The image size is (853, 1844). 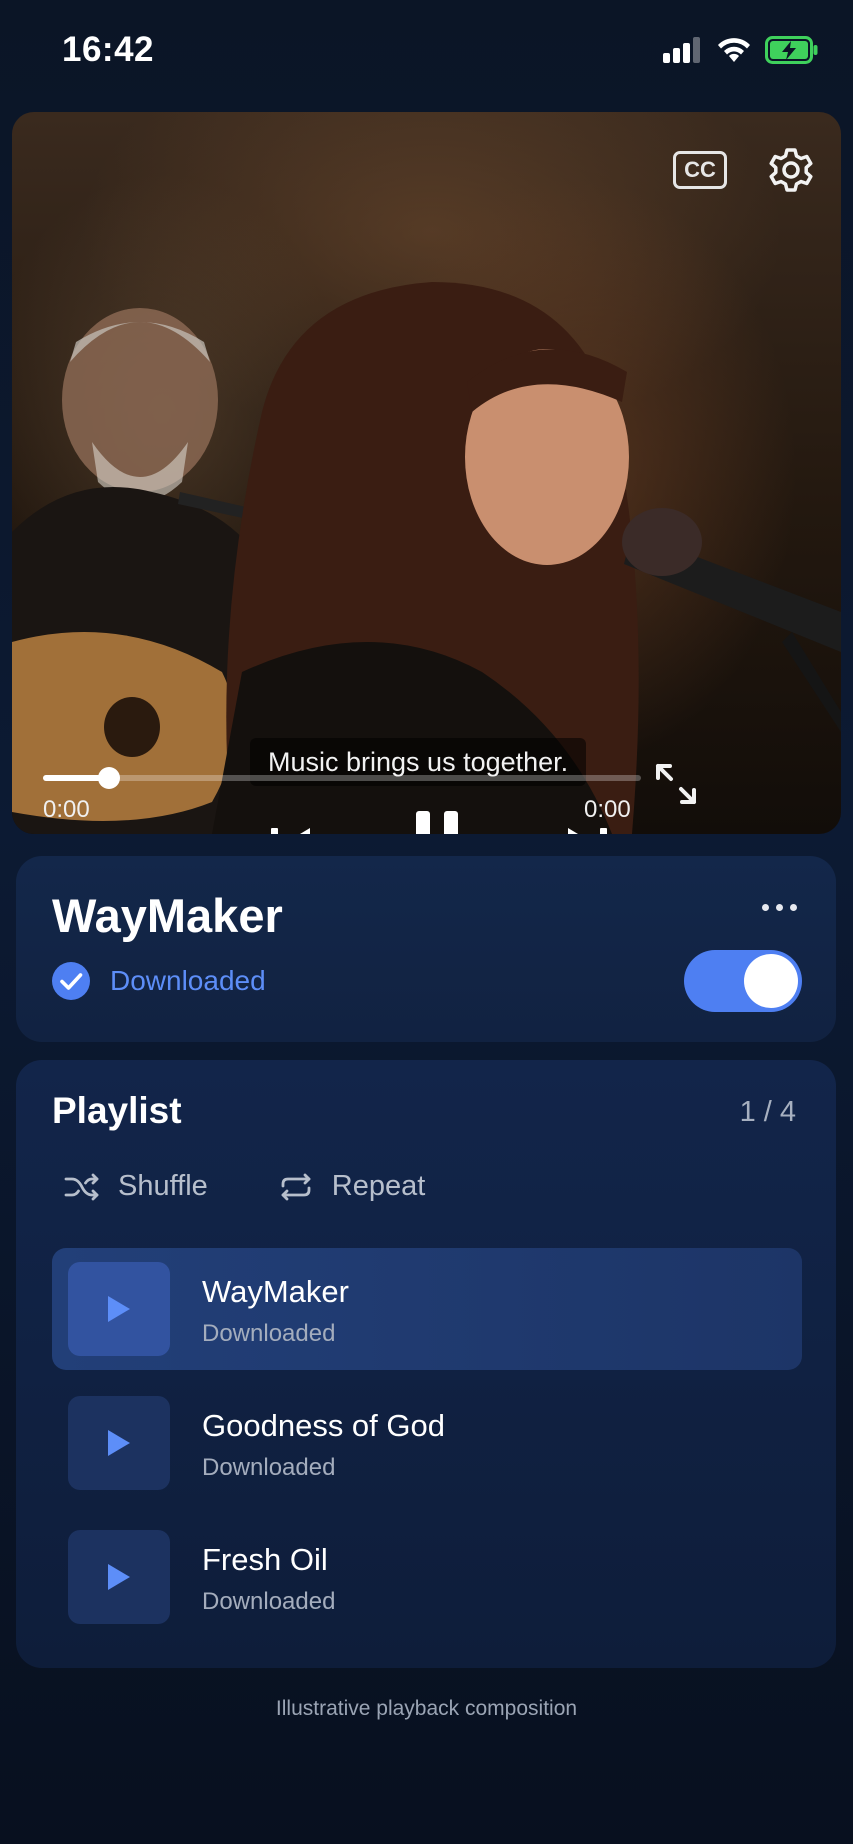 I want to click on gear-icon, so click(x=791, y=170).